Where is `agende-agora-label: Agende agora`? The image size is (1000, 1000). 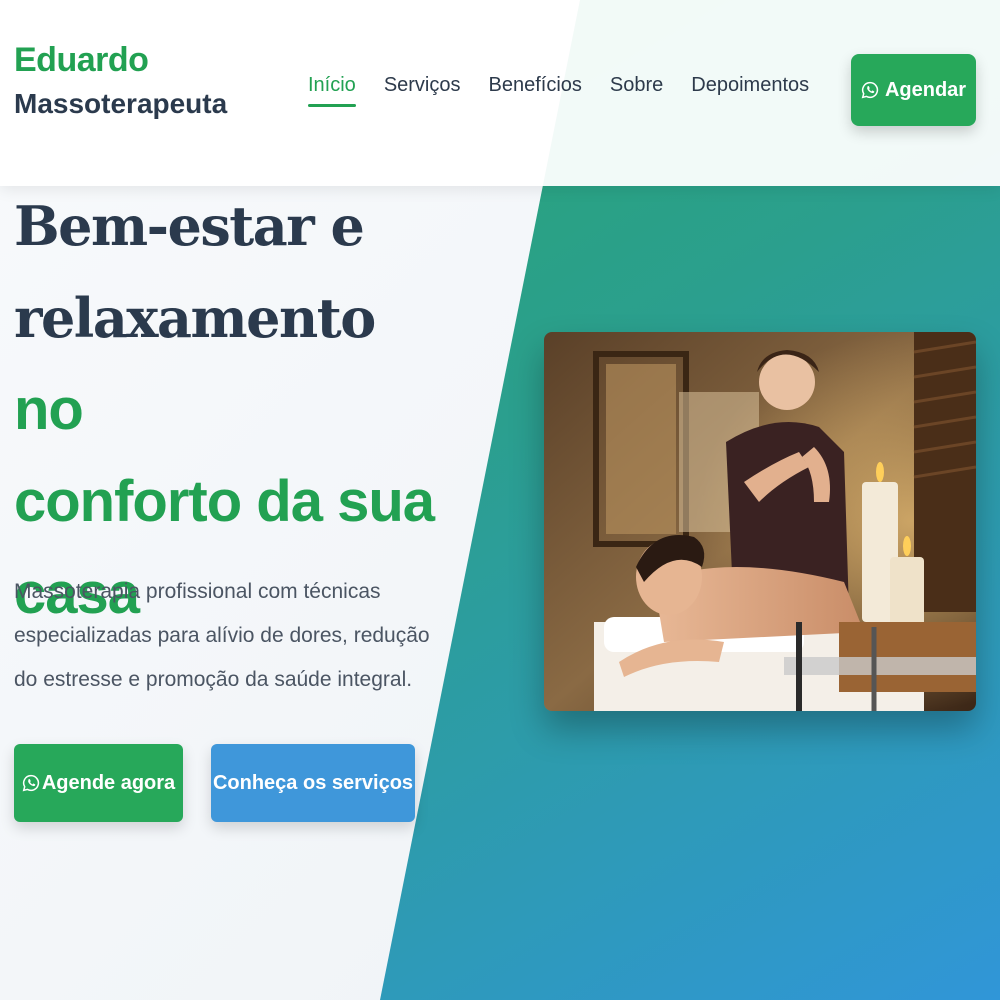
agende-agora-label: Agende agora is located at coordinates (108, 782).